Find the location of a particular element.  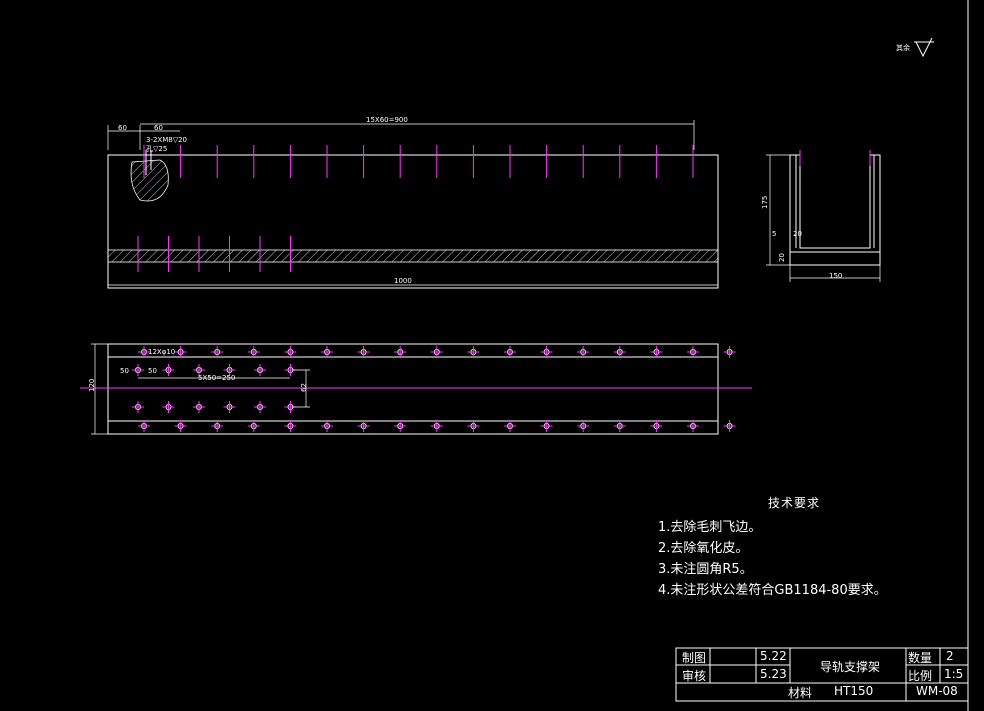

side-view: 175 20 20 5 150 is located at coordinates (821, 216).